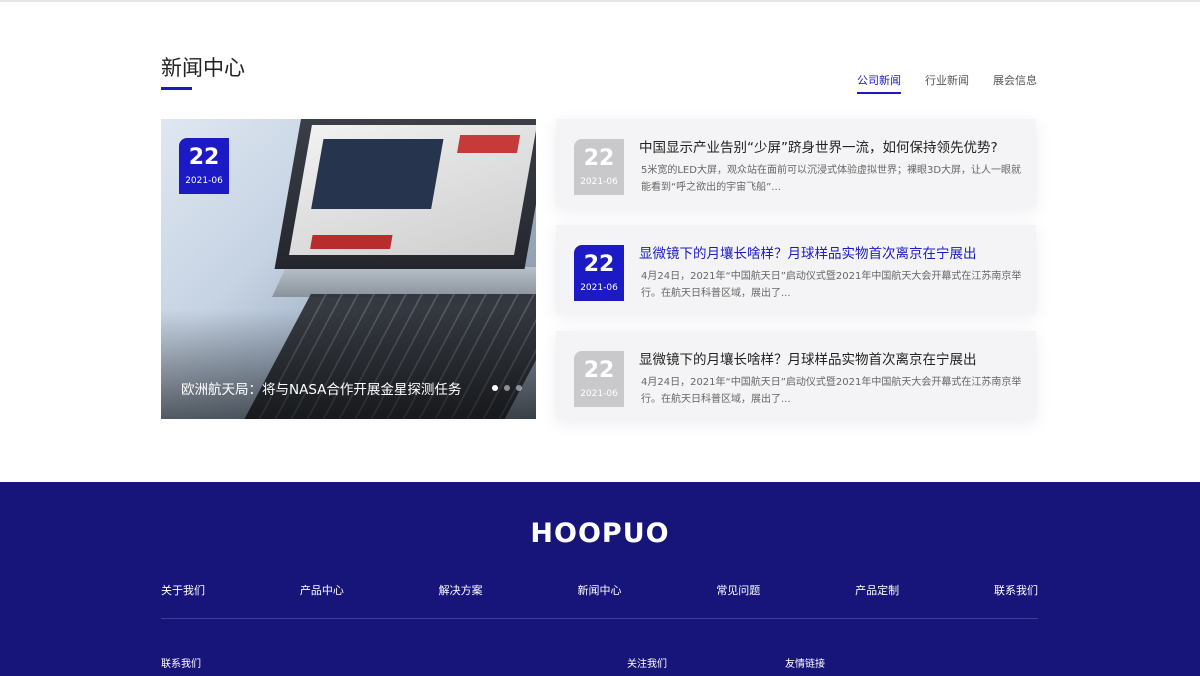  Describe the element at coordinates (879, 83) in the screenshot. I see `tab-company-news: 公司新闻` at that location.